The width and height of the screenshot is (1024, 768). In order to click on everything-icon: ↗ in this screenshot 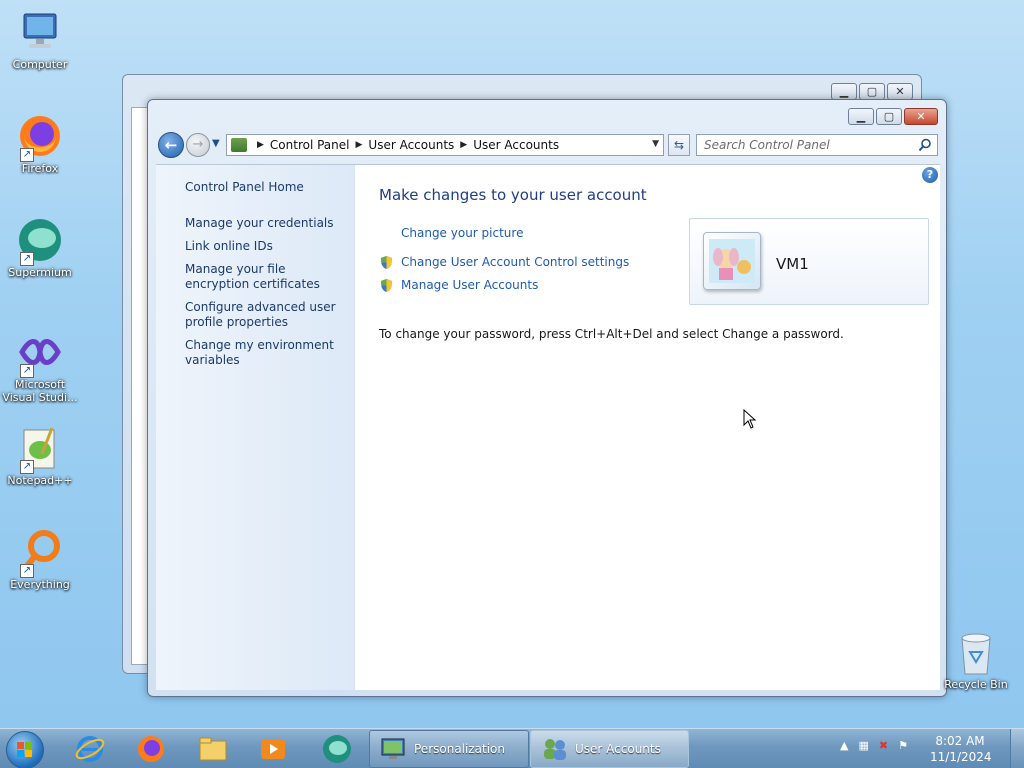, I will do `click(40, 553)`.